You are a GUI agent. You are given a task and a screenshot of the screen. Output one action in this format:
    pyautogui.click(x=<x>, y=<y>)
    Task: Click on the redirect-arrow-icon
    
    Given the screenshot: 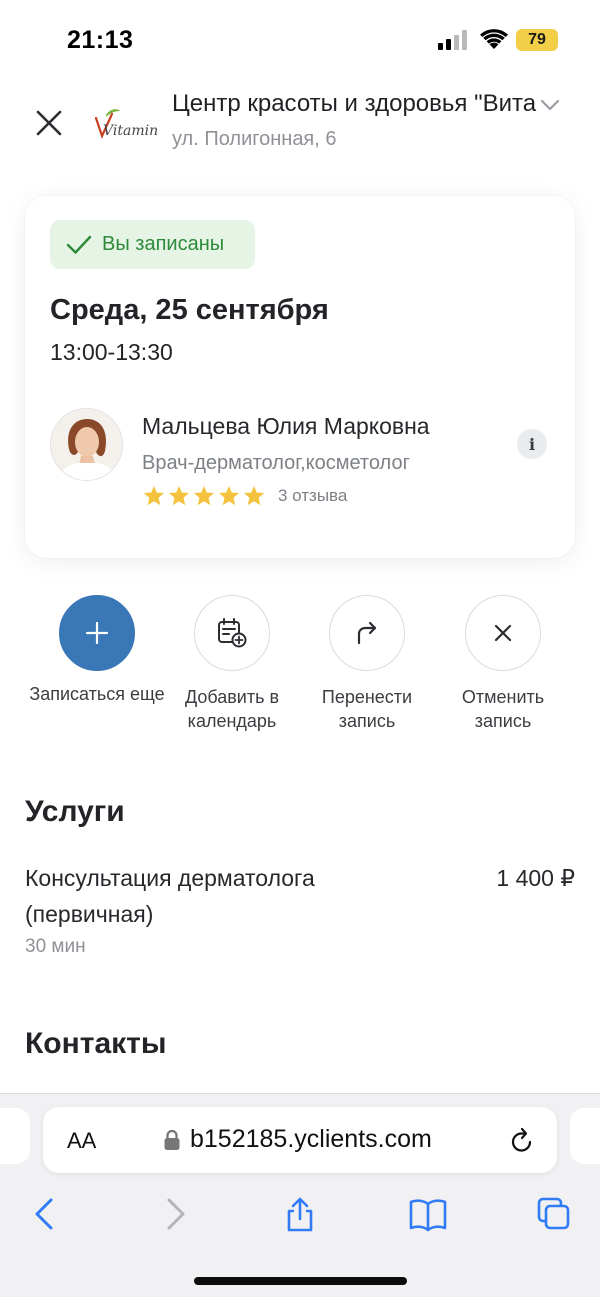 What is the action you would take?
    pyautogui.click(x=367, y=633)
    